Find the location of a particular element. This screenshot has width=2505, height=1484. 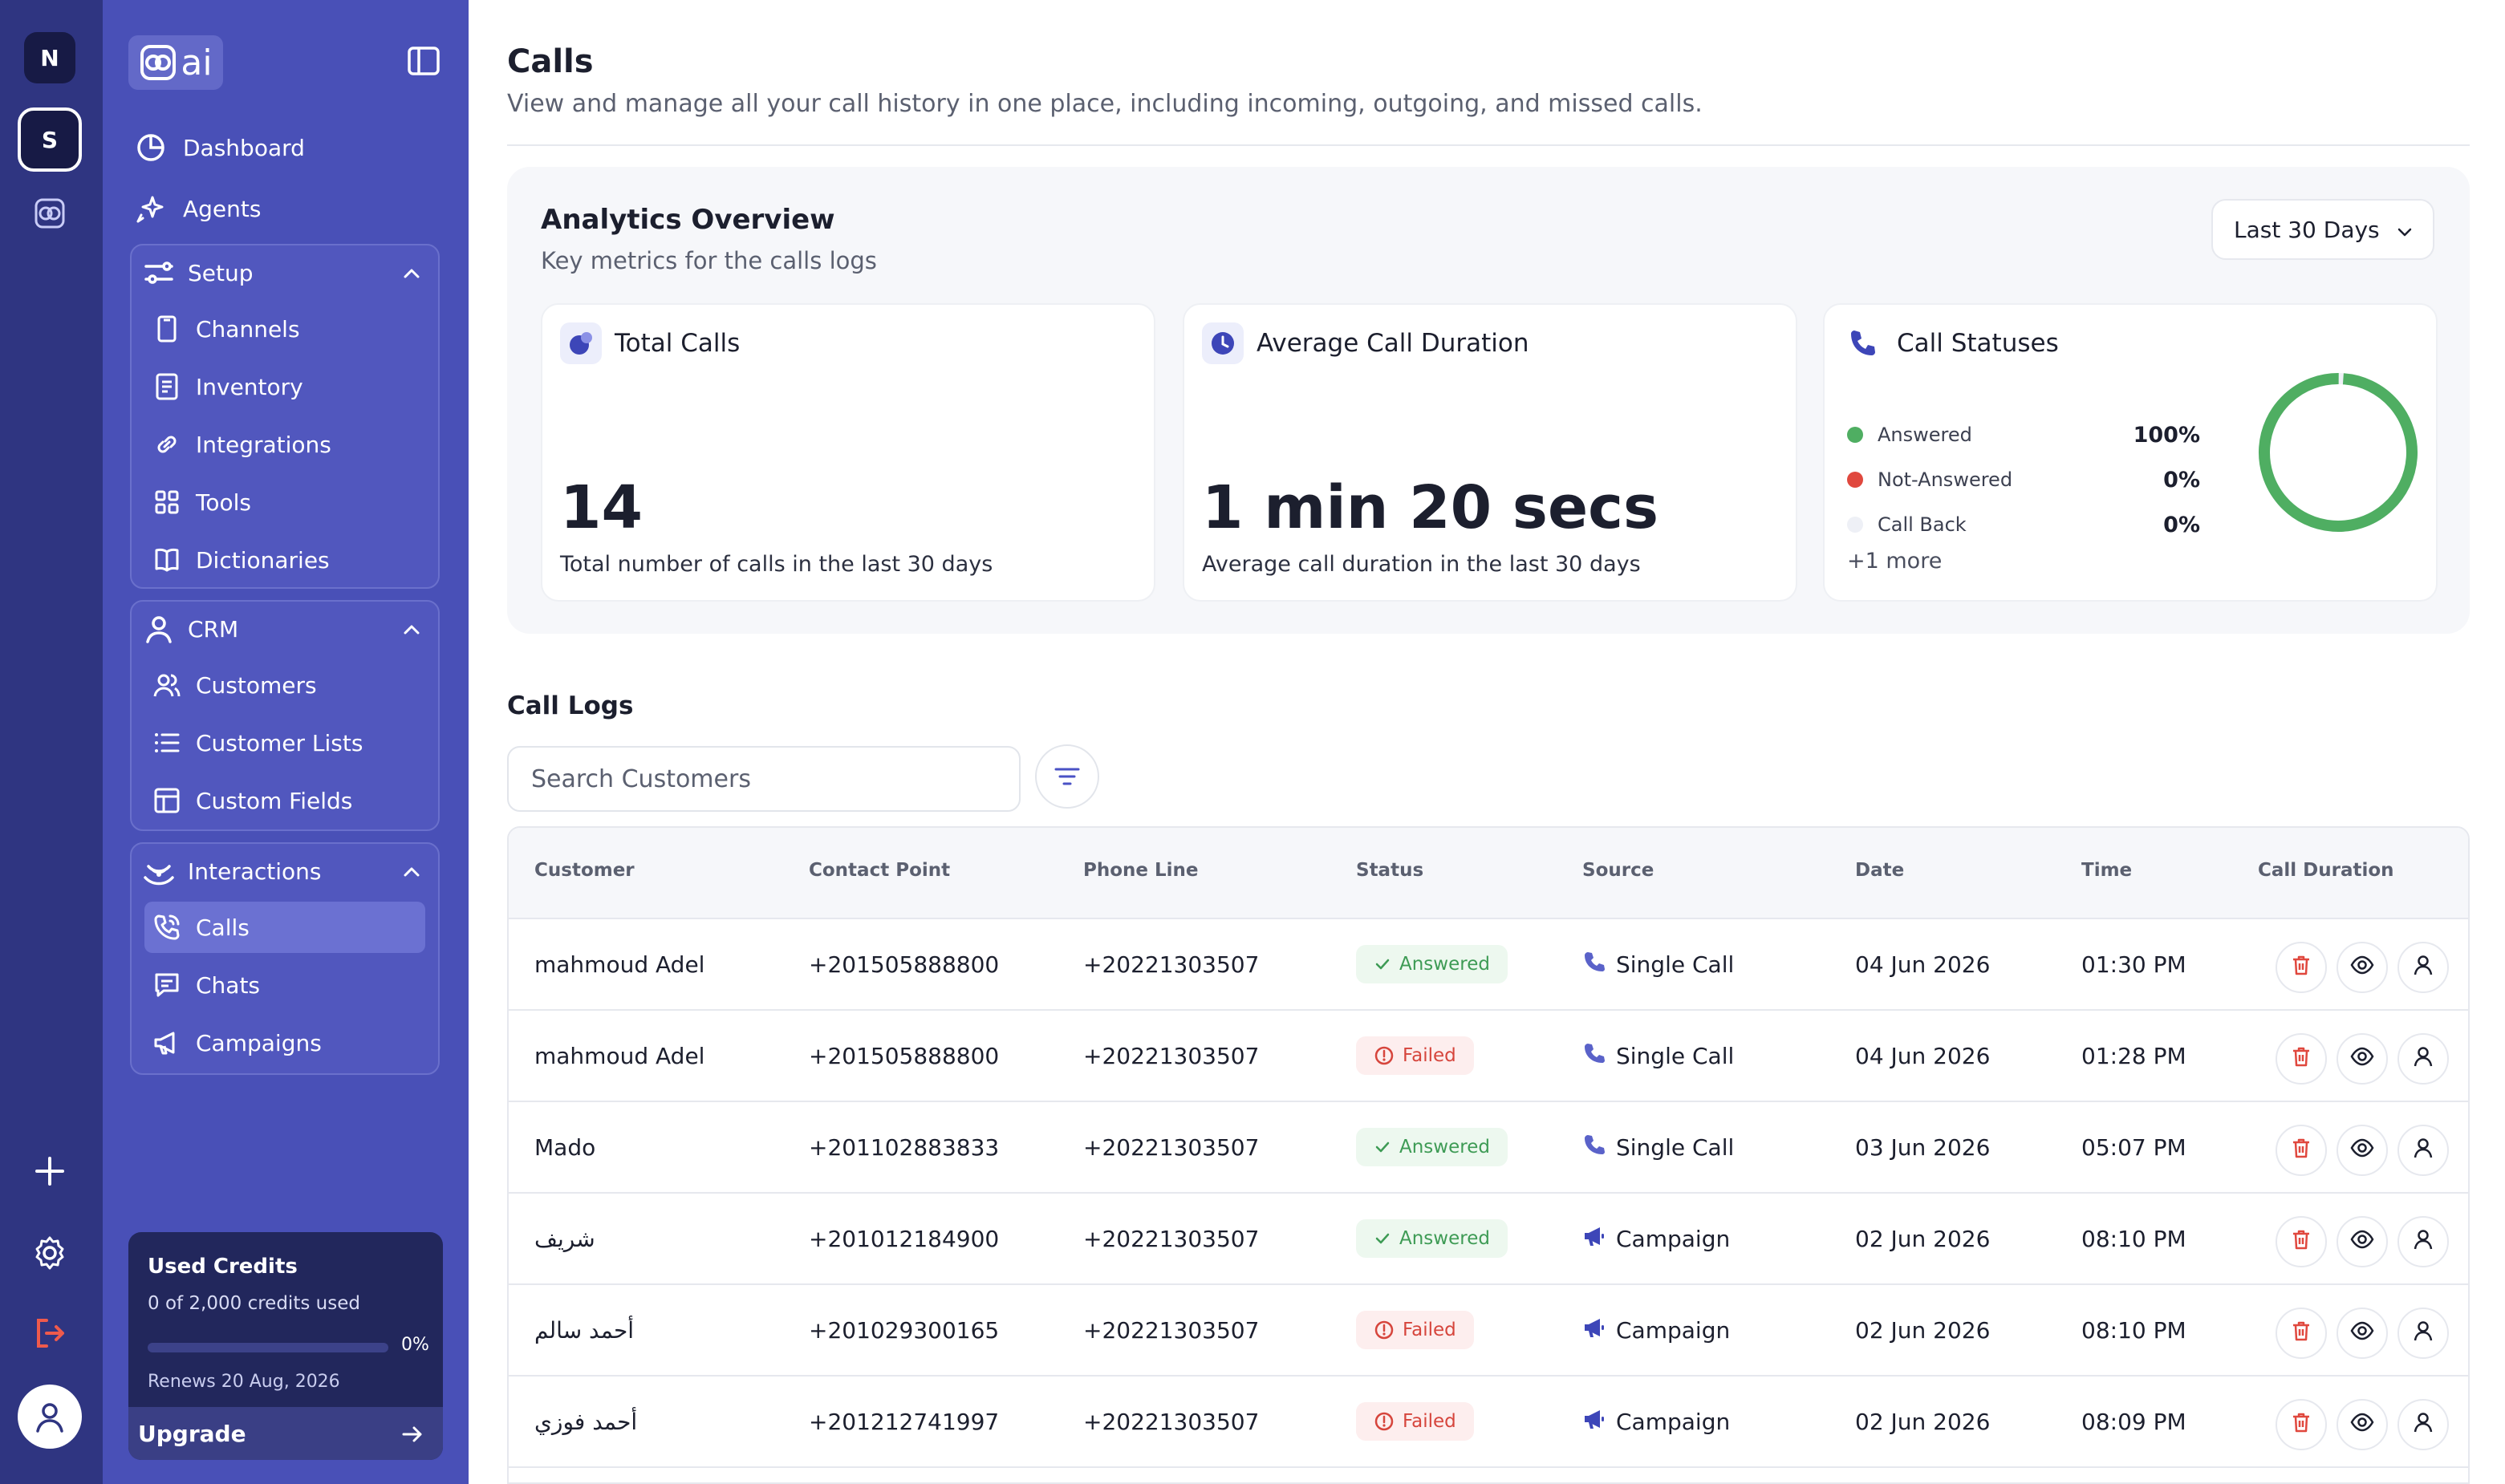

sidebar-item-chats: Chats is located at coordinates (285, 985).